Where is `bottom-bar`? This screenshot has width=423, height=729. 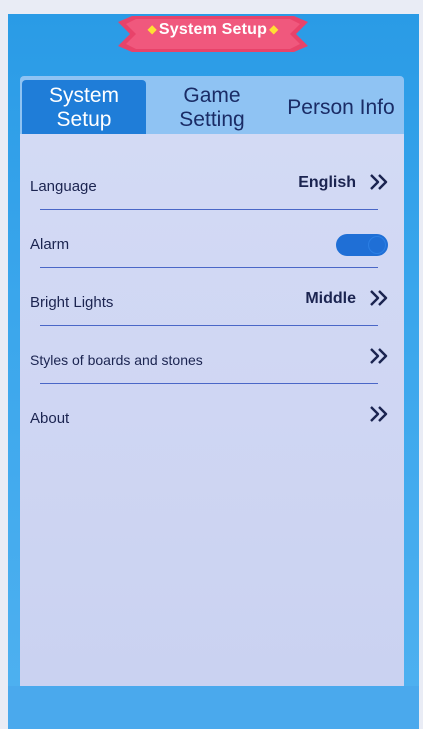 bottom-bar is located at coordinates (213, 707).